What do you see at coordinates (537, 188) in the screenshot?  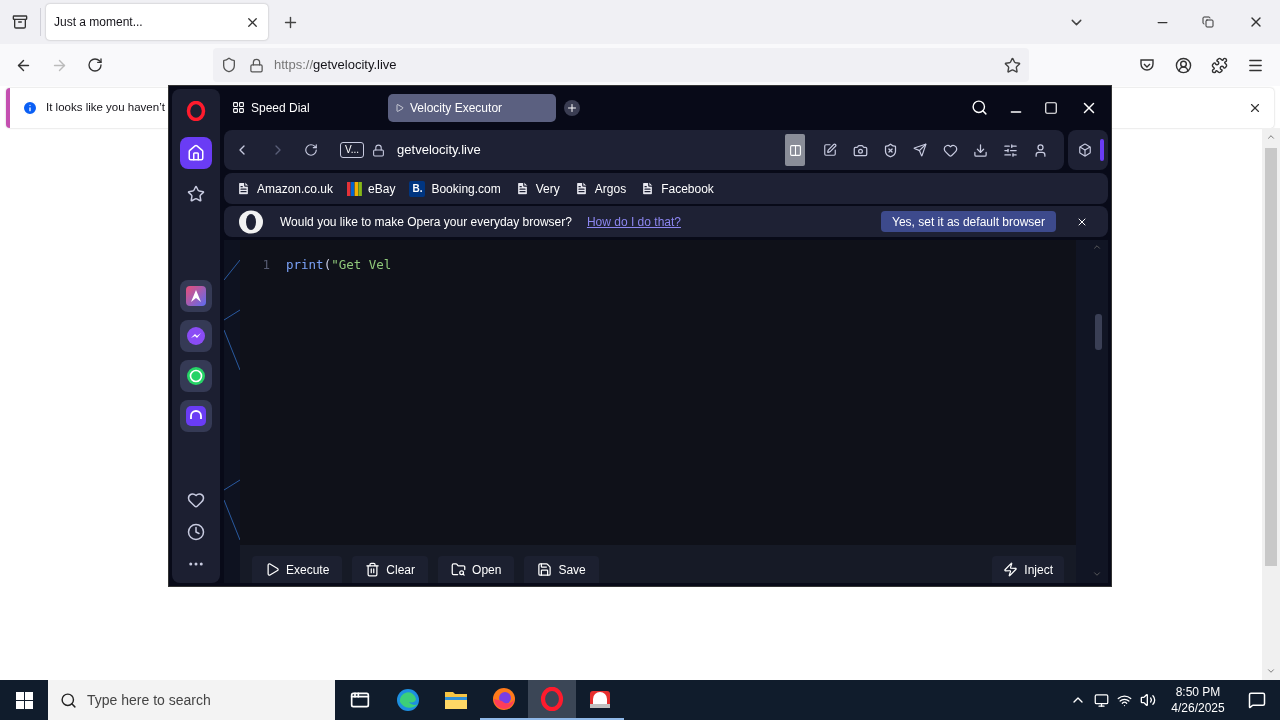 I see `bookmark-item: Very` at bounding box center [537, 188].